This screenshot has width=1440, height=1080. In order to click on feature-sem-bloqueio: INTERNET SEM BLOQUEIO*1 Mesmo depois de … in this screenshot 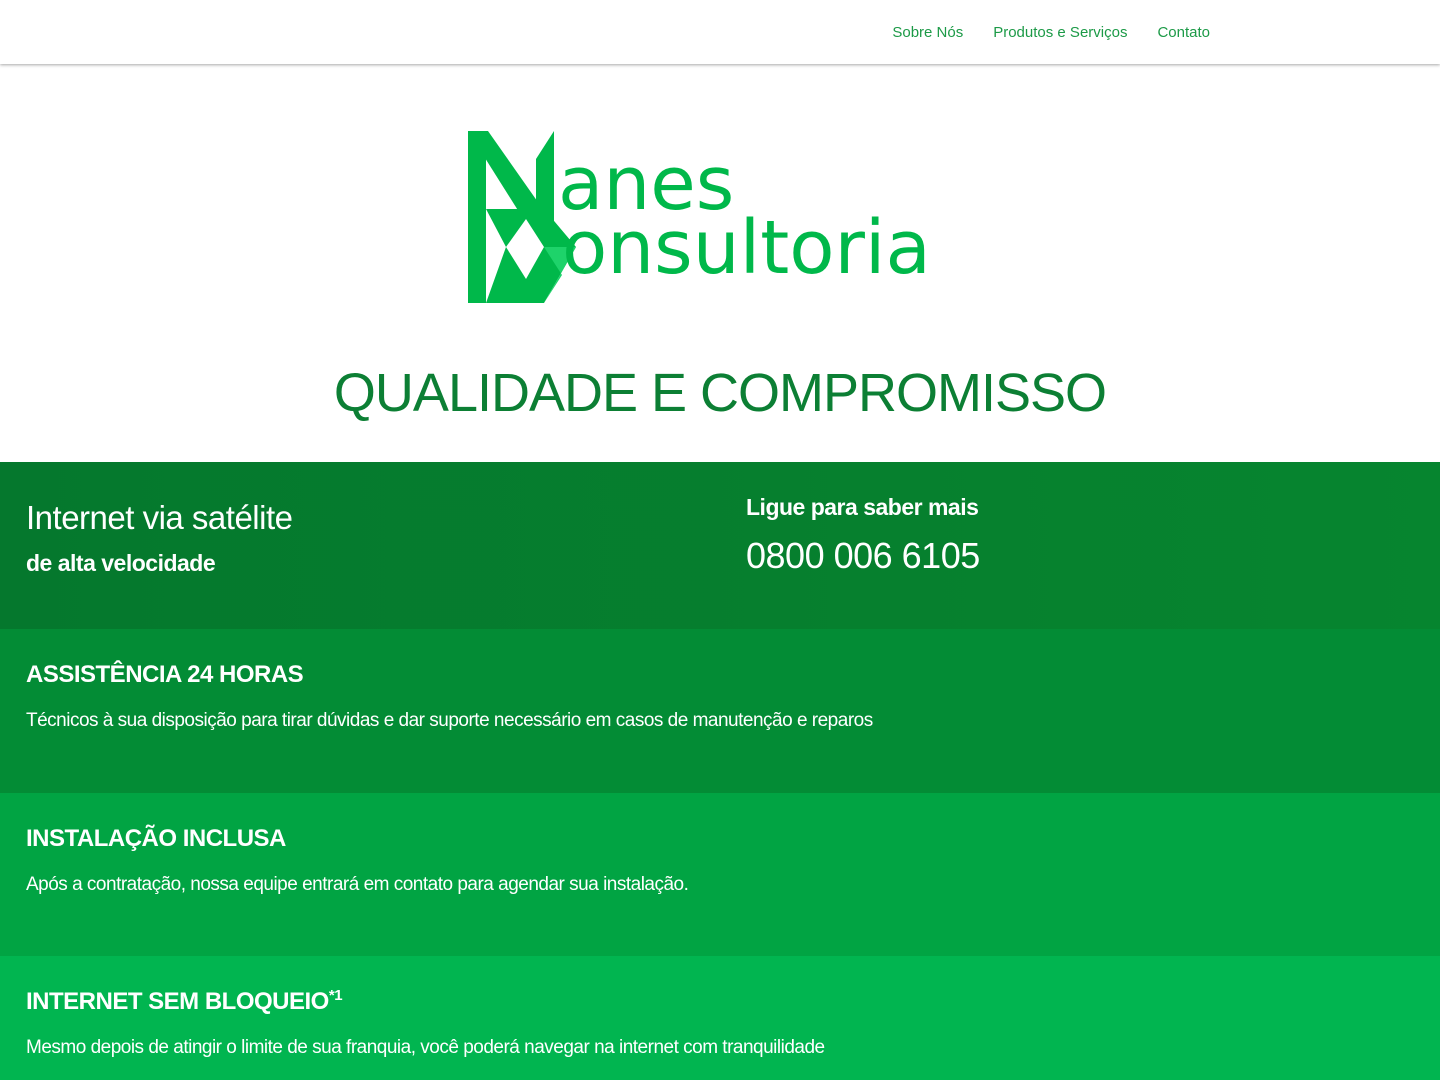, I will do `click(720, 1018)`.